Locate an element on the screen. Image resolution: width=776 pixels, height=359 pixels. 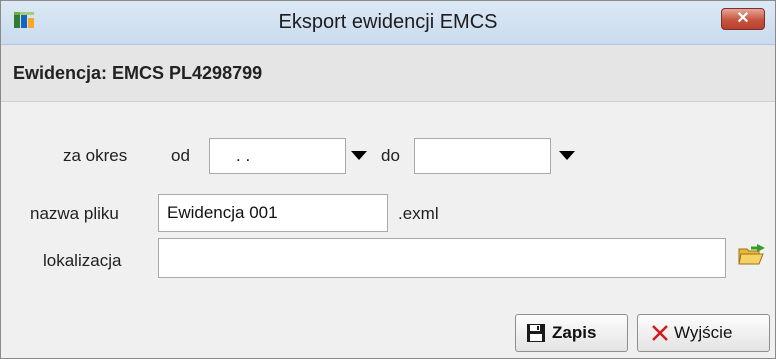
exit-label: Wyjście is located at coordinates (703, 332).